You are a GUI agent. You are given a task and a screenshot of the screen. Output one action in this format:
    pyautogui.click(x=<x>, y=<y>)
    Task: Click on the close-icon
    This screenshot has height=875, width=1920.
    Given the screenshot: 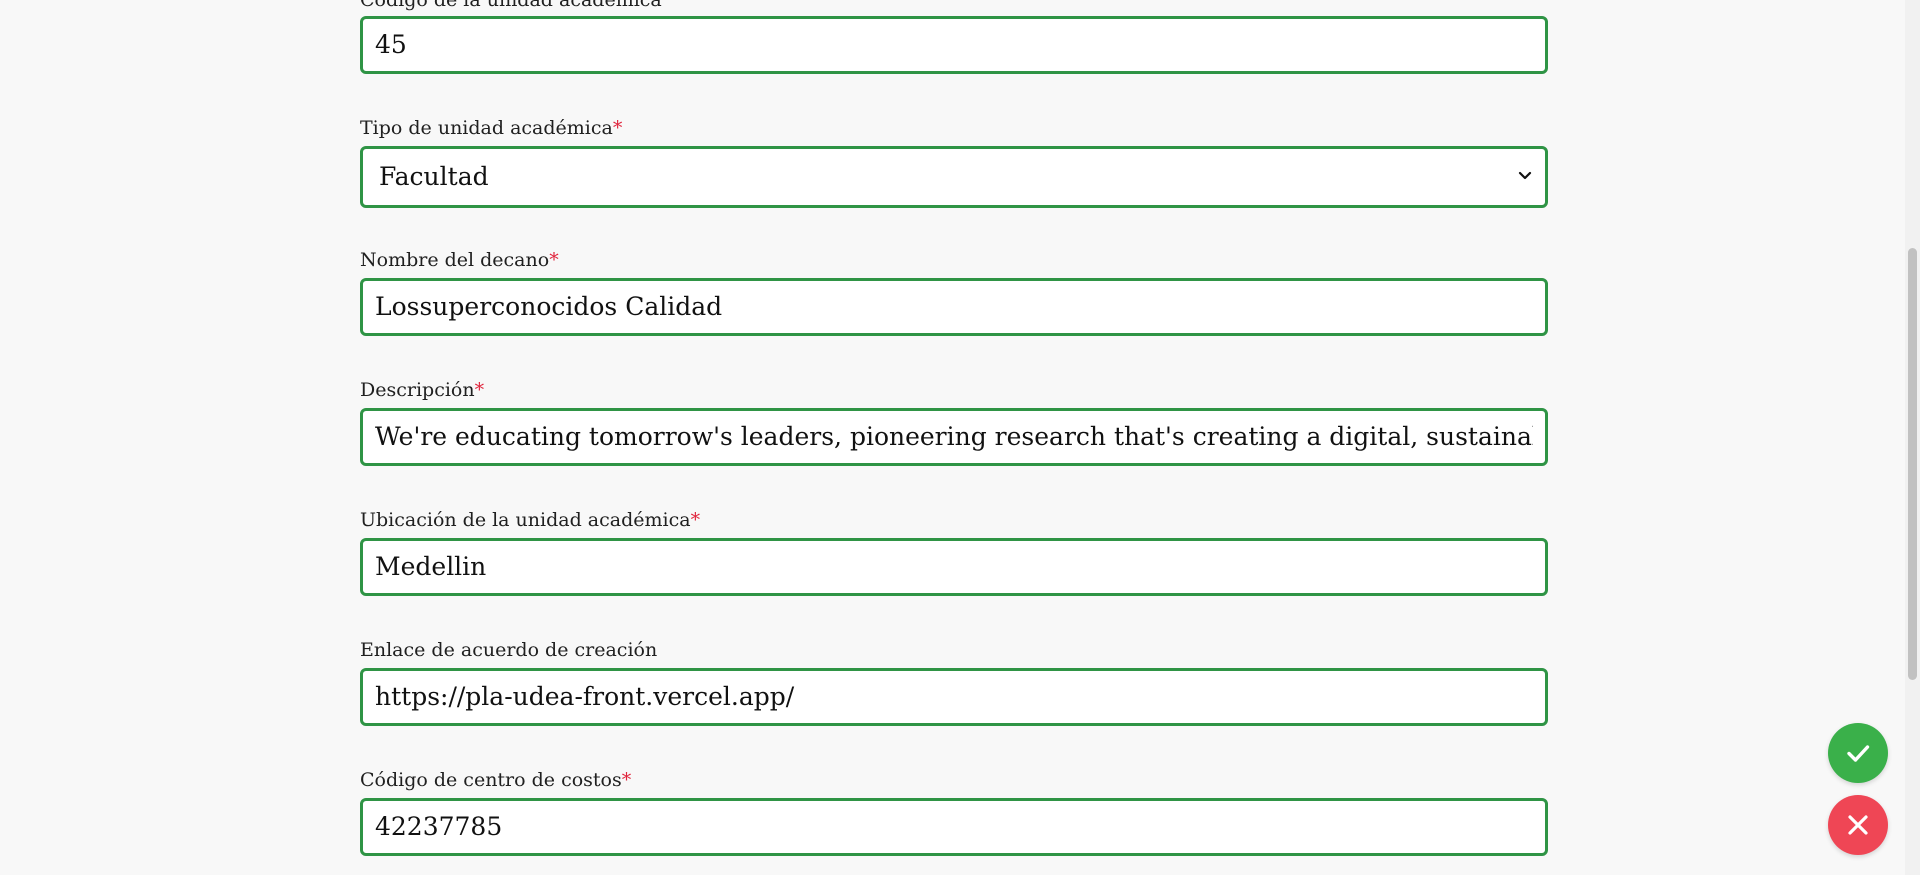 What is the action you would take?
    pyautogui.click(x=1858, y=825)
    